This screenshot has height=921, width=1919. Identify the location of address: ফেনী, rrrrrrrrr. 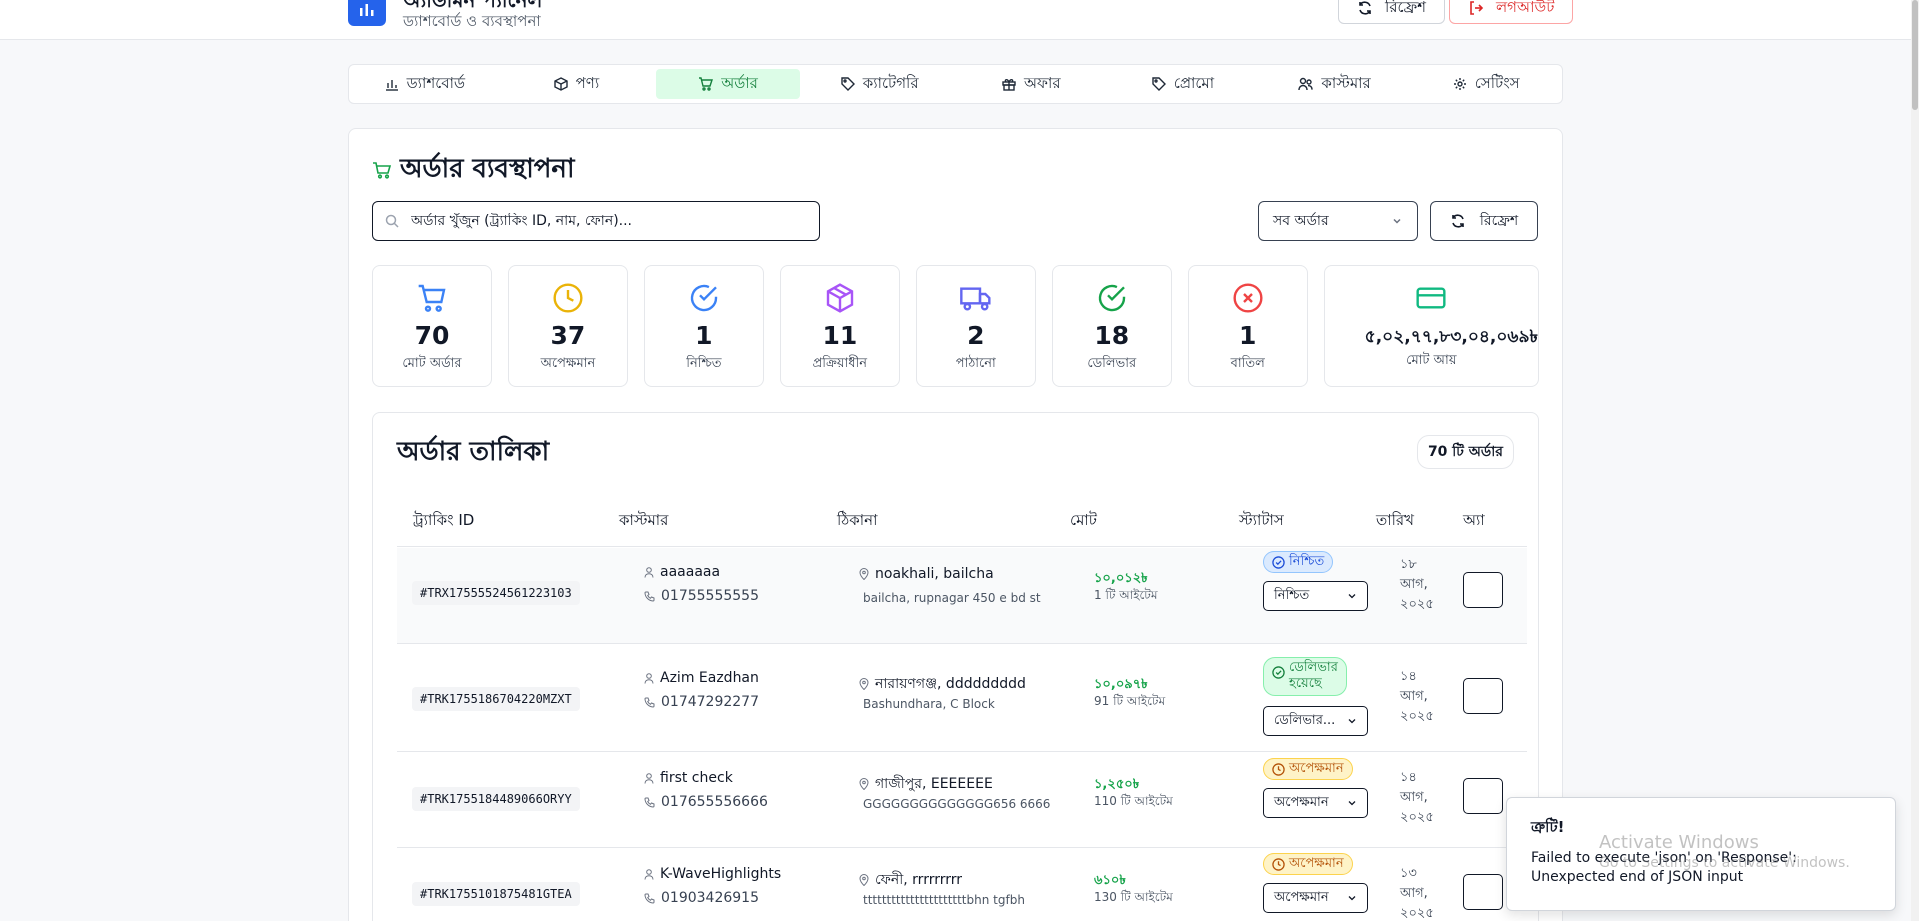
(910, 880).